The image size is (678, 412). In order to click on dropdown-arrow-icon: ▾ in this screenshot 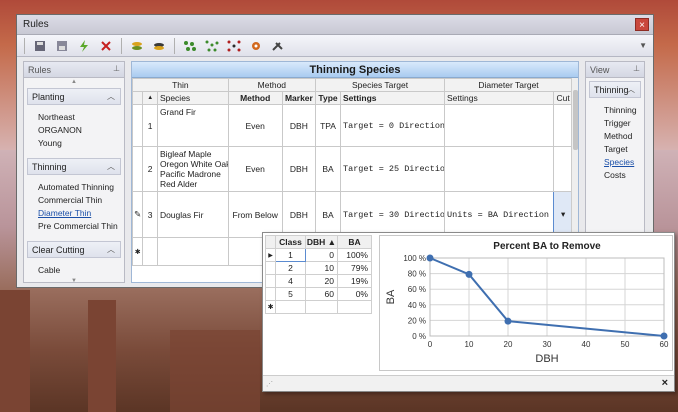, I will do `click(563, 214)`.